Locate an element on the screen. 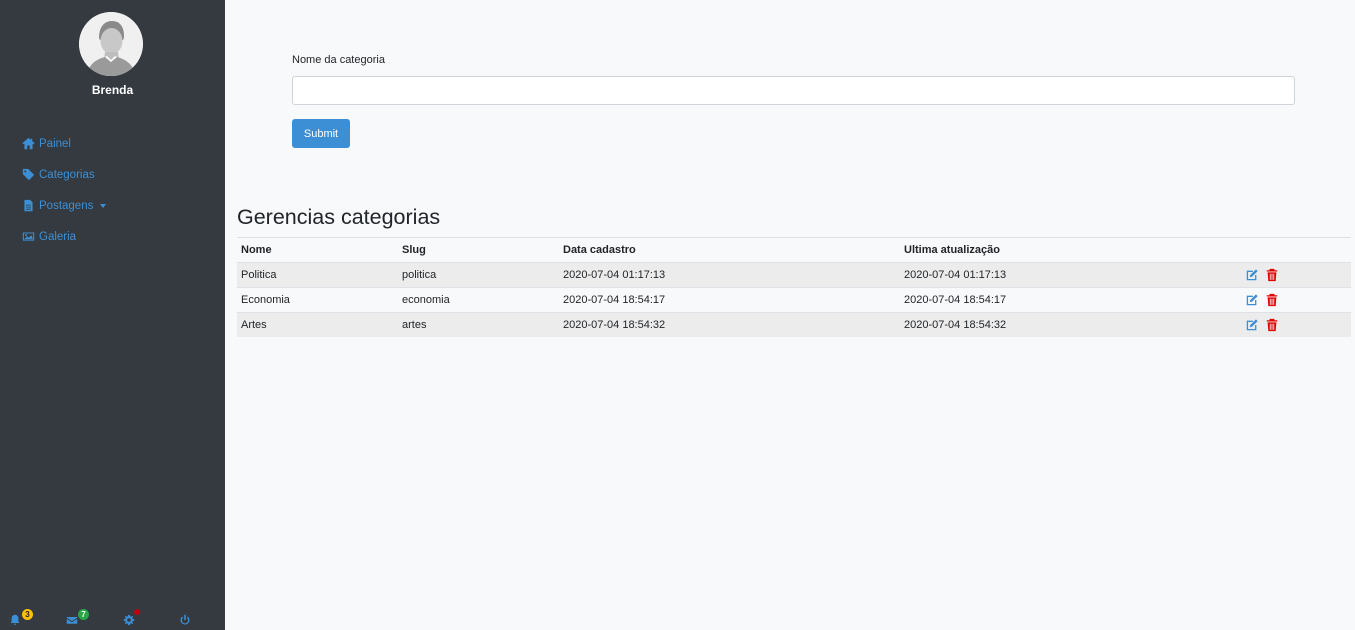  home-icon is located at coordinates (28, 143).